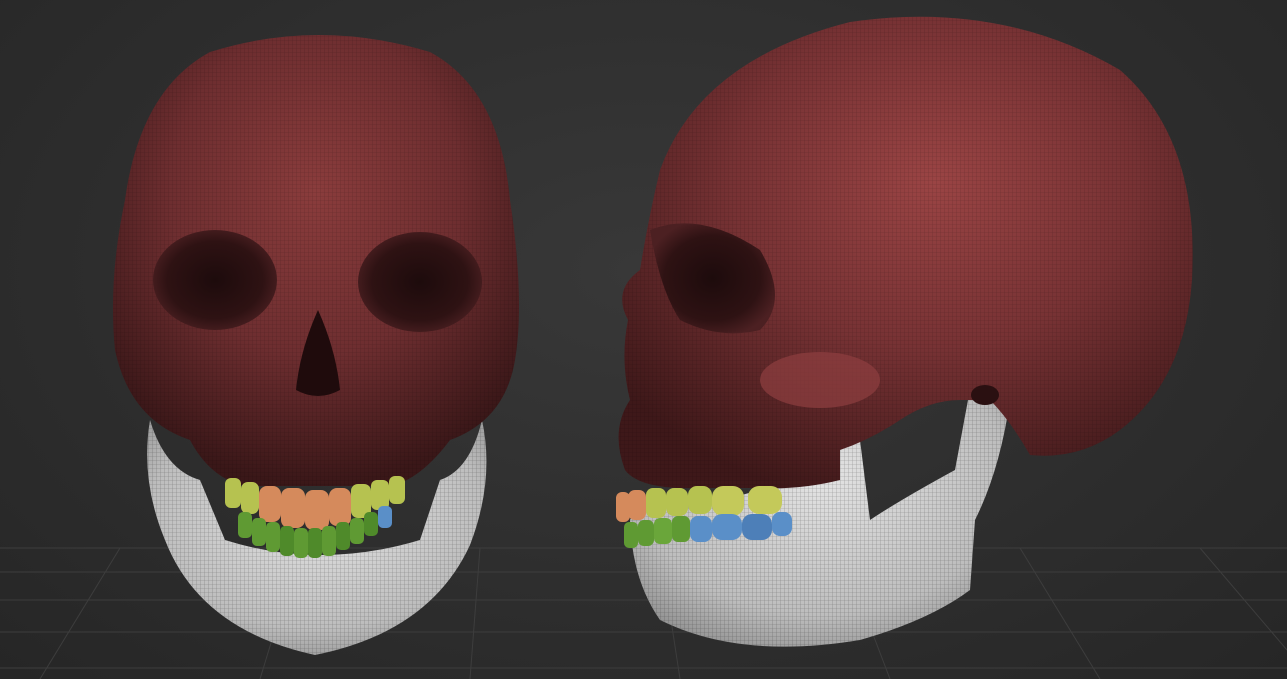 The image size is (1287, 679). I want to click on zygomatic-arch, so click(820, 380).